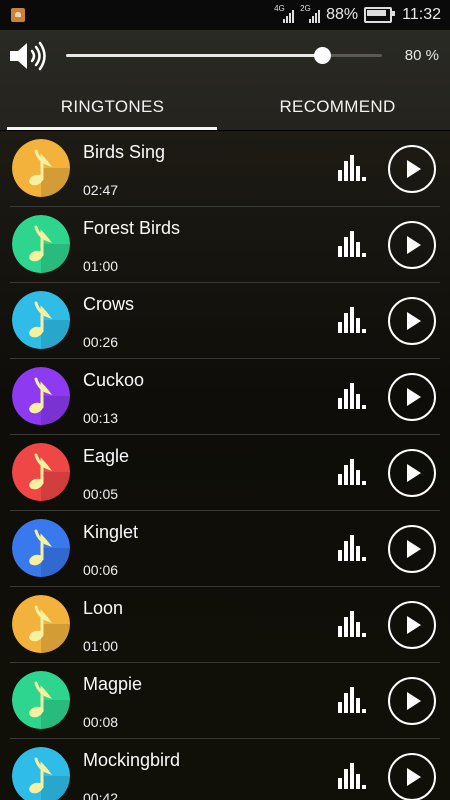 This screenshot has width=450, height=800. I want to click on tab-ringtones: RINGTONES, so click(112, 106).